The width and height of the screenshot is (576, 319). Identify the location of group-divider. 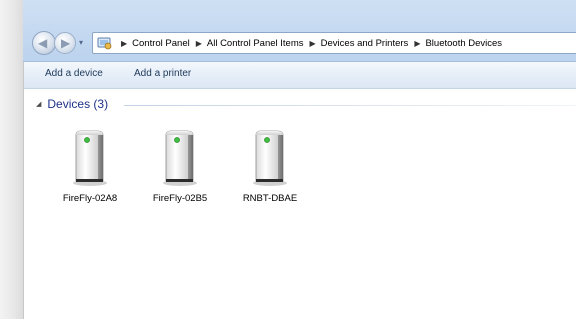
(350, 105).